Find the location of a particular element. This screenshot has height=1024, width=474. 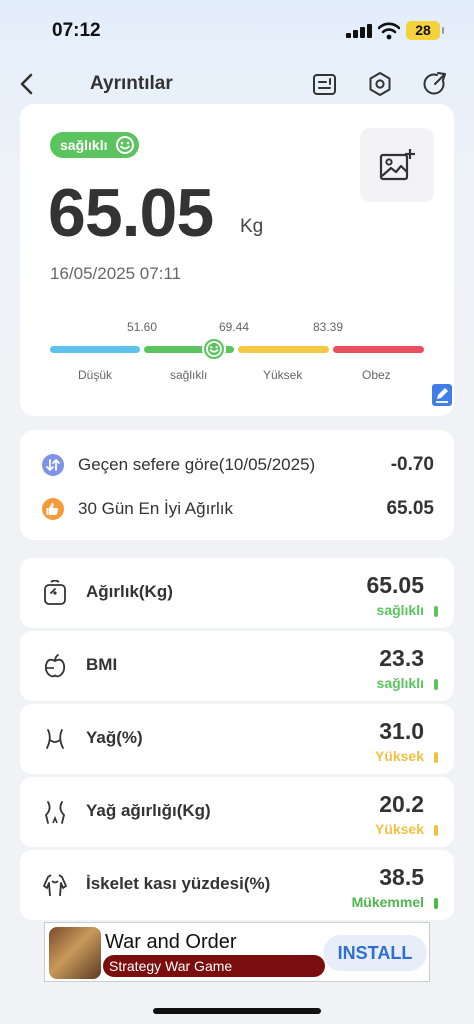

weight-position-indicator is located at coordinates (214, 349).